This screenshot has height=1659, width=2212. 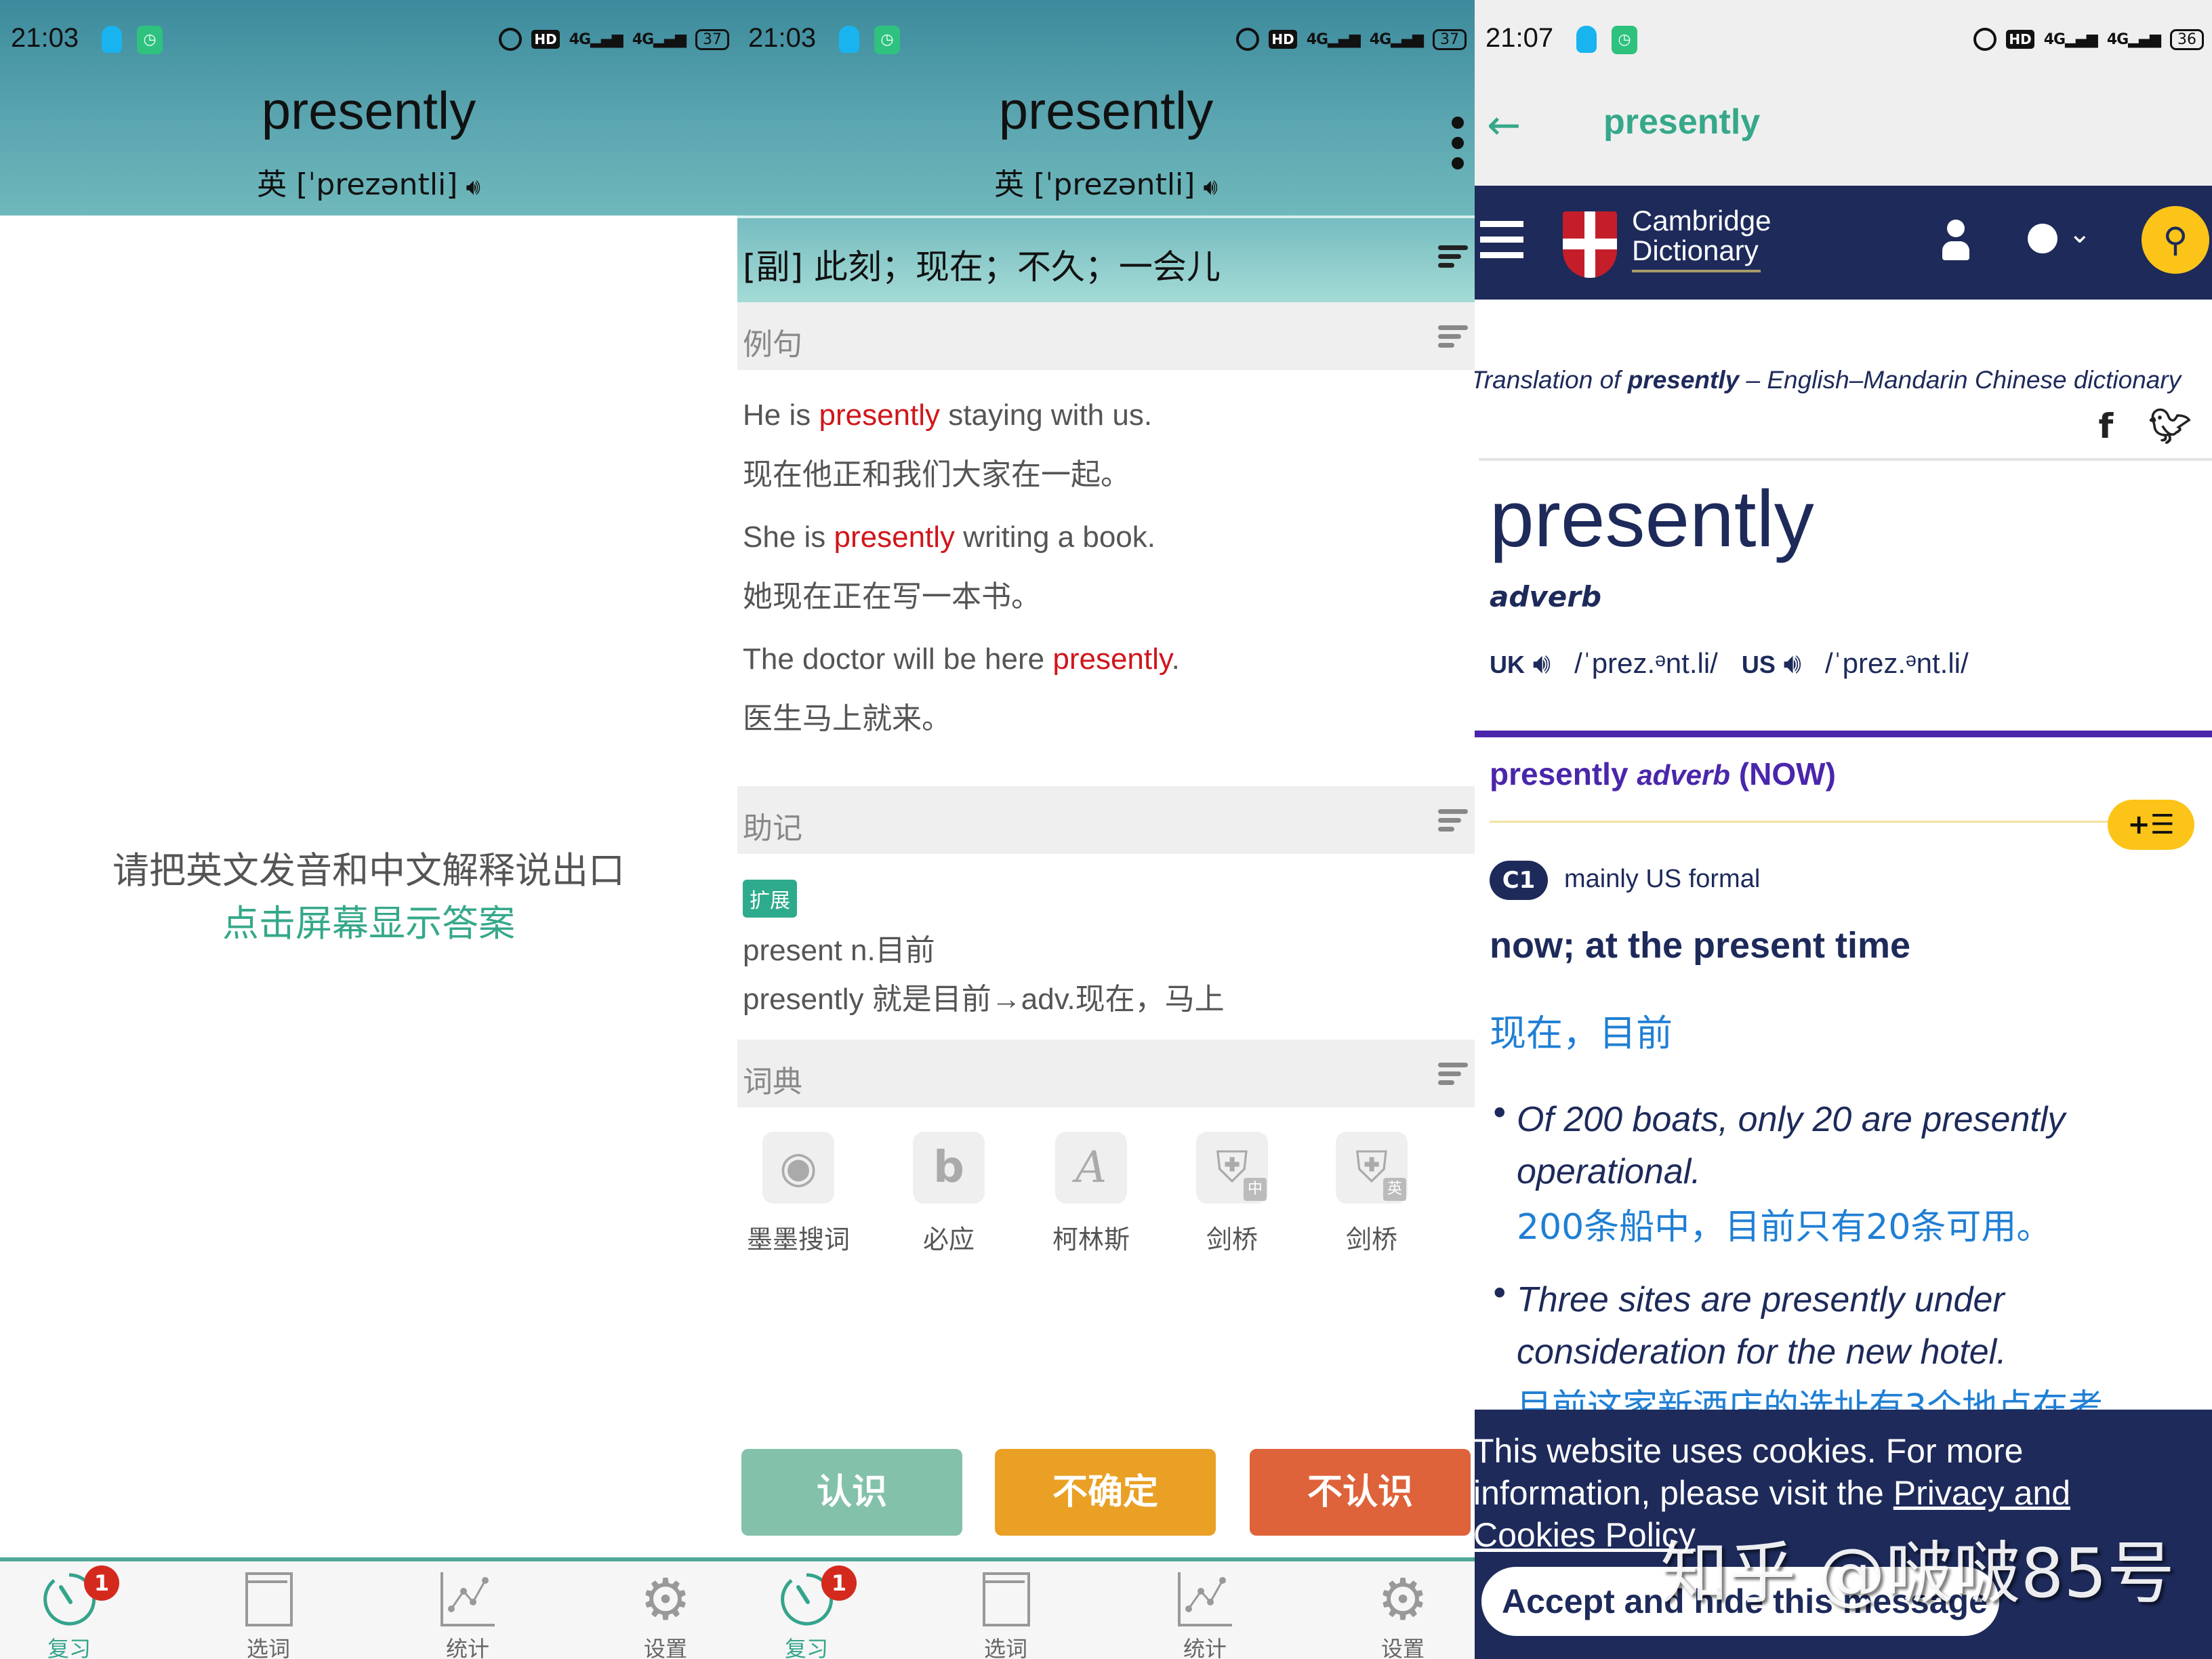 What do you see at coordinates (1546, 596) in the screenshot?
I see `part-of-speech: adverb` at bounding box center [1546, 596].